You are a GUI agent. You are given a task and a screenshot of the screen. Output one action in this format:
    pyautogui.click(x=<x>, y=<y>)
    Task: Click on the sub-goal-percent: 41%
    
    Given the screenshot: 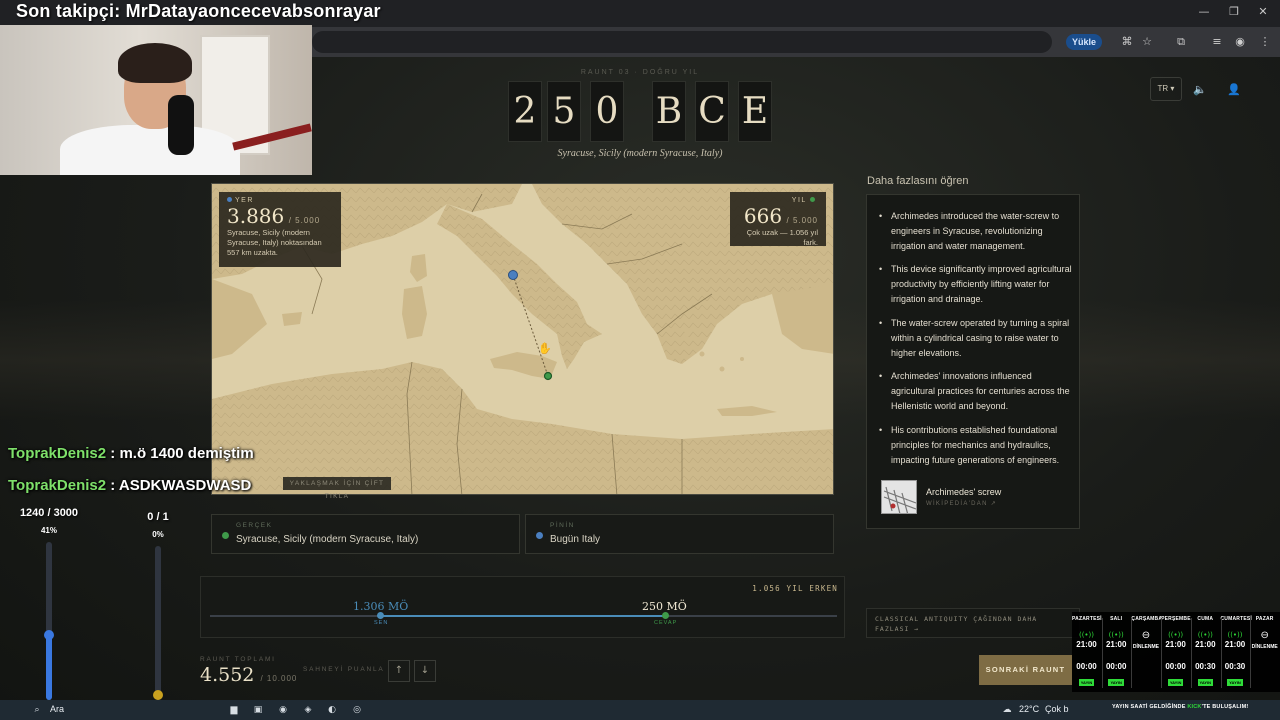 What is the action you would take?
    pyautogui.click(x=48, y=530)
    